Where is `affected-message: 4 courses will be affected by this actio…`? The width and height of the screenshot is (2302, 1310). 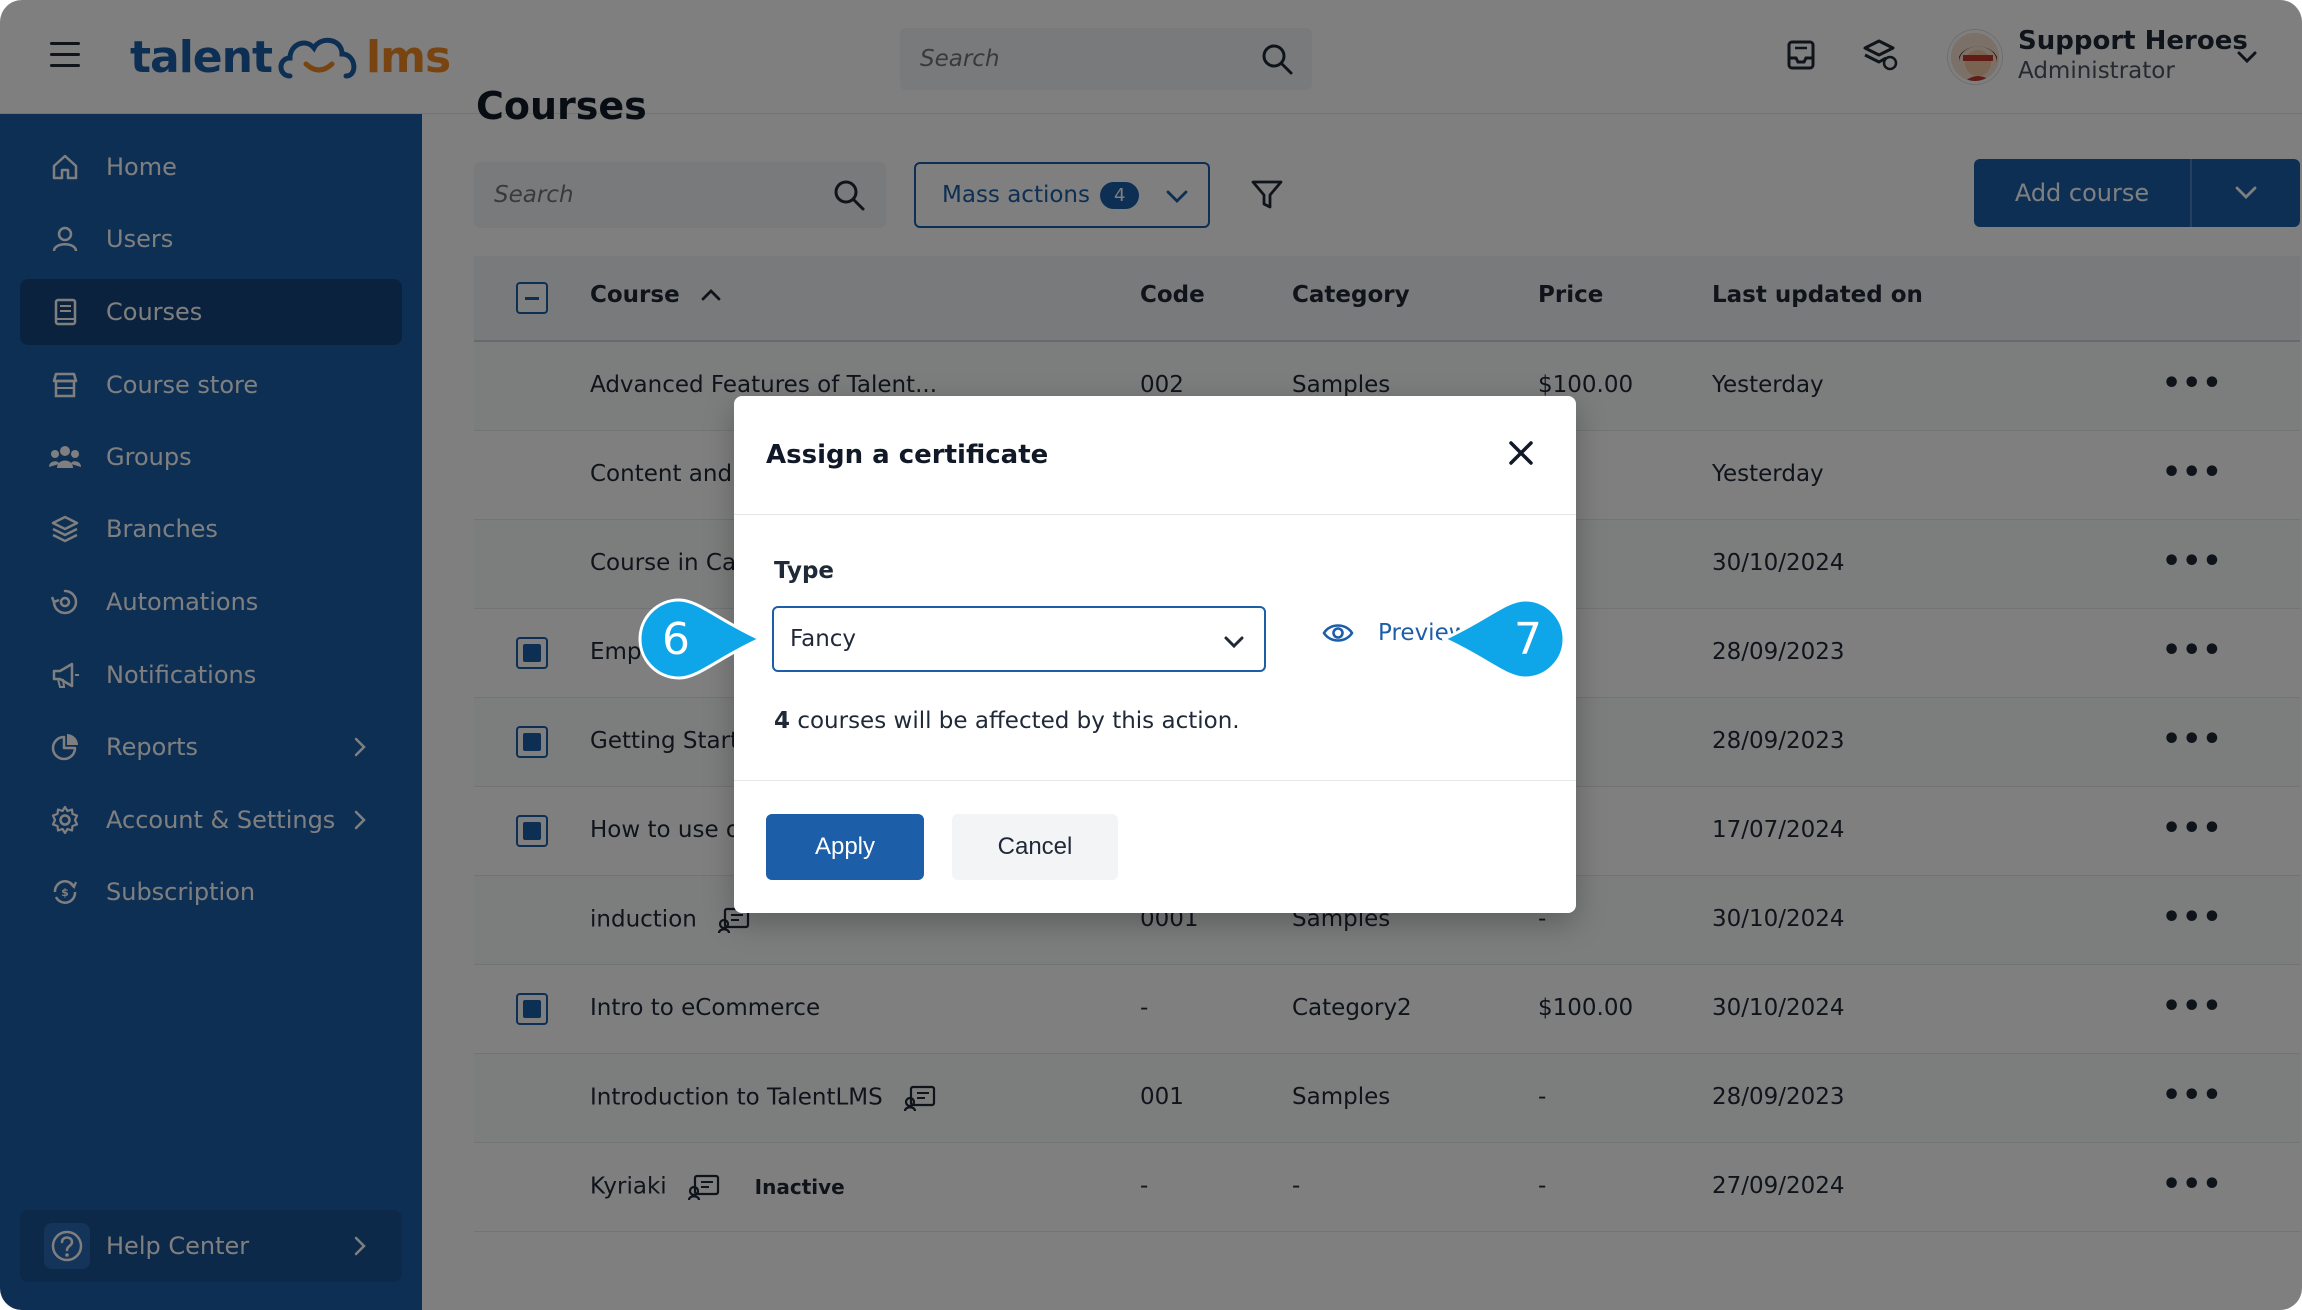
affected-message: 4 courses will be affected by this actio… is located at coordinates (1007, 721).